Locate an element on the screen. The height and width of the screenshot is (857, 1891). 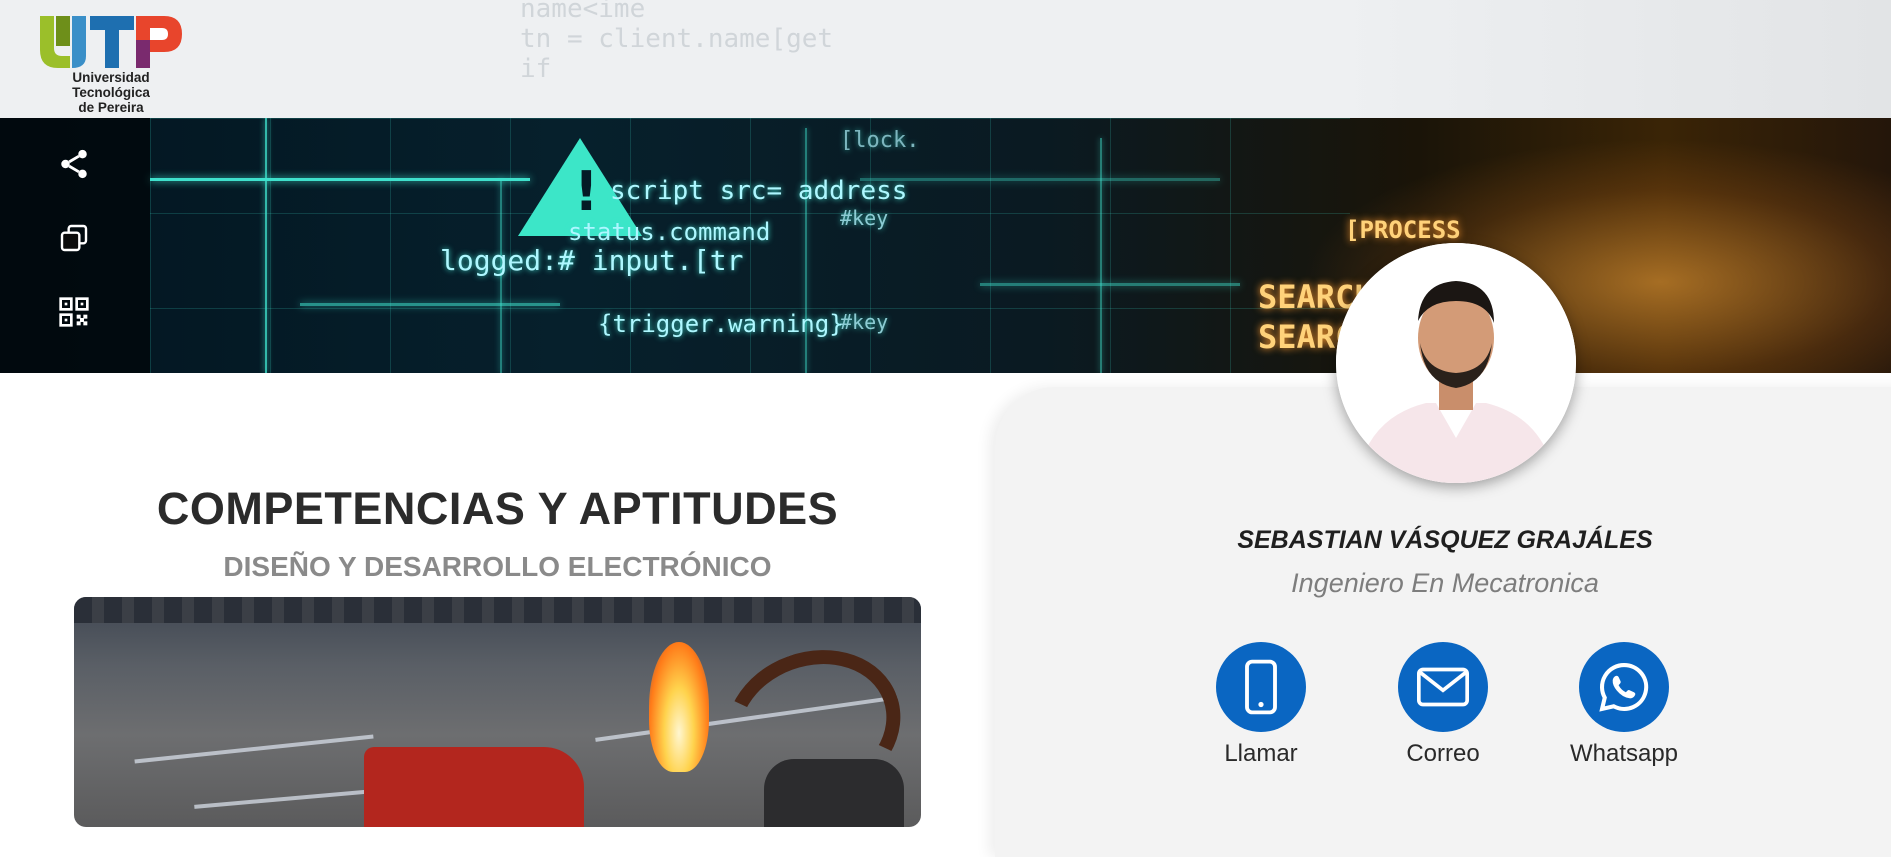
copy-link-button is located at coordinates (74, 238).